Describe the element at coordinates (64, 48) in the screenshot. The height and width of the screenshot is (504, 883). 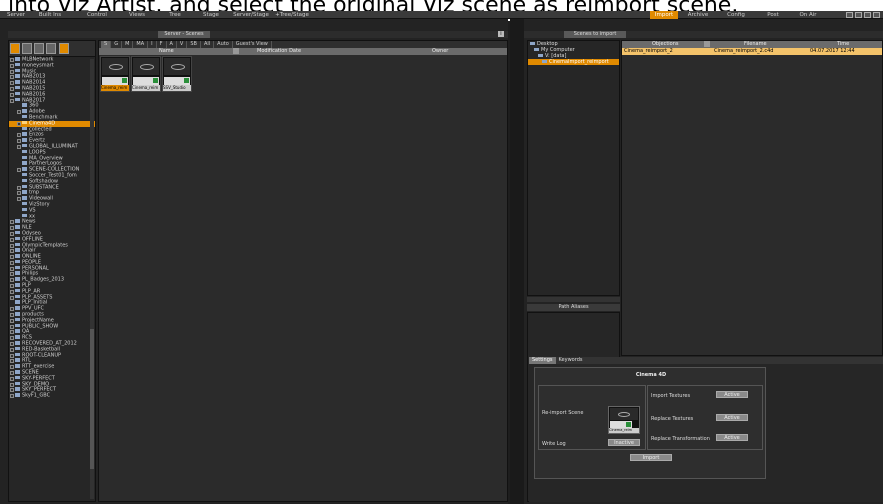
I see `search-icon` at that location.